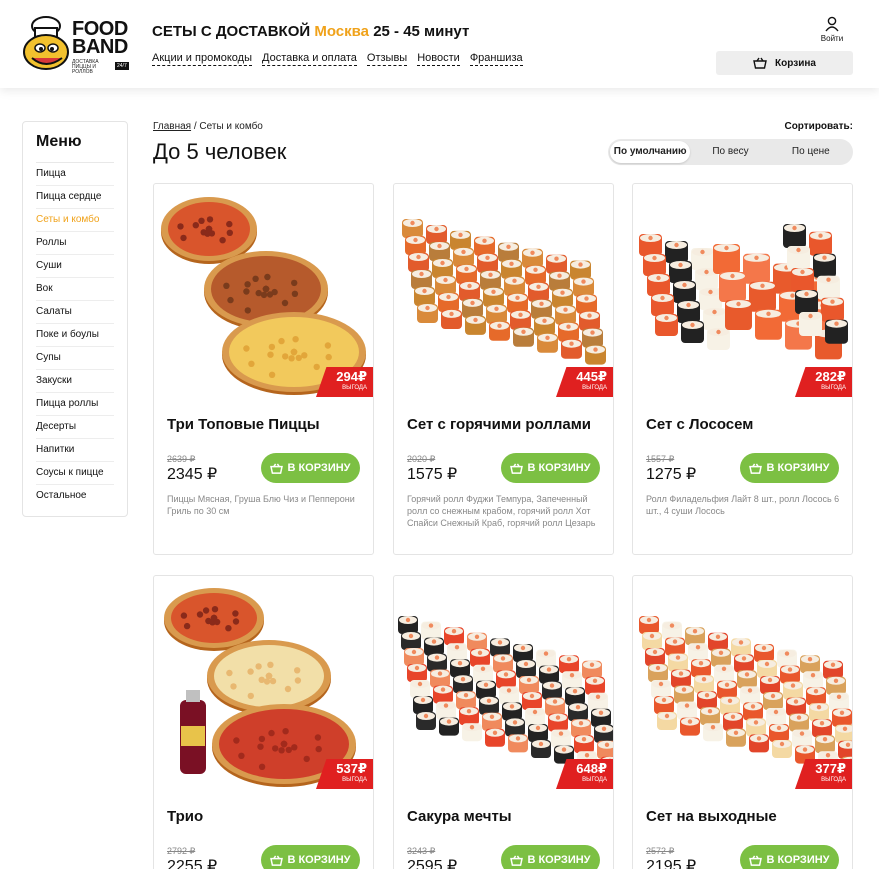 Image resolution: width=879 pixels, height=869 pixels. What do you see at coordinates (75, 312) in the screenshot?
I see `sidebar-item: Салаты` at bounding box center [75, 312].